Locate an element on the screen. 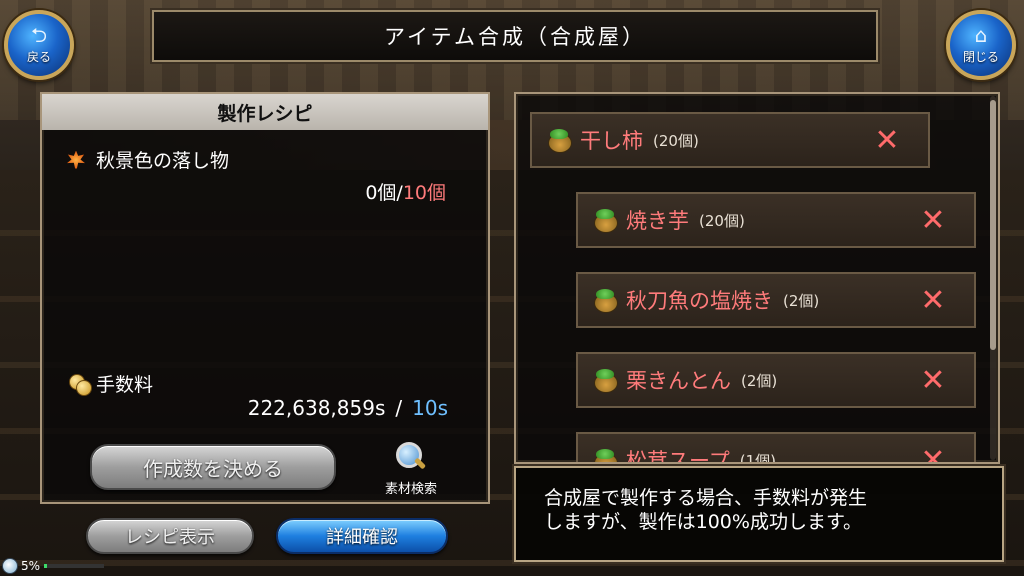 The width and height of the screenshot is (1024, 576). coin-icon is located at coordinates (80, 384).